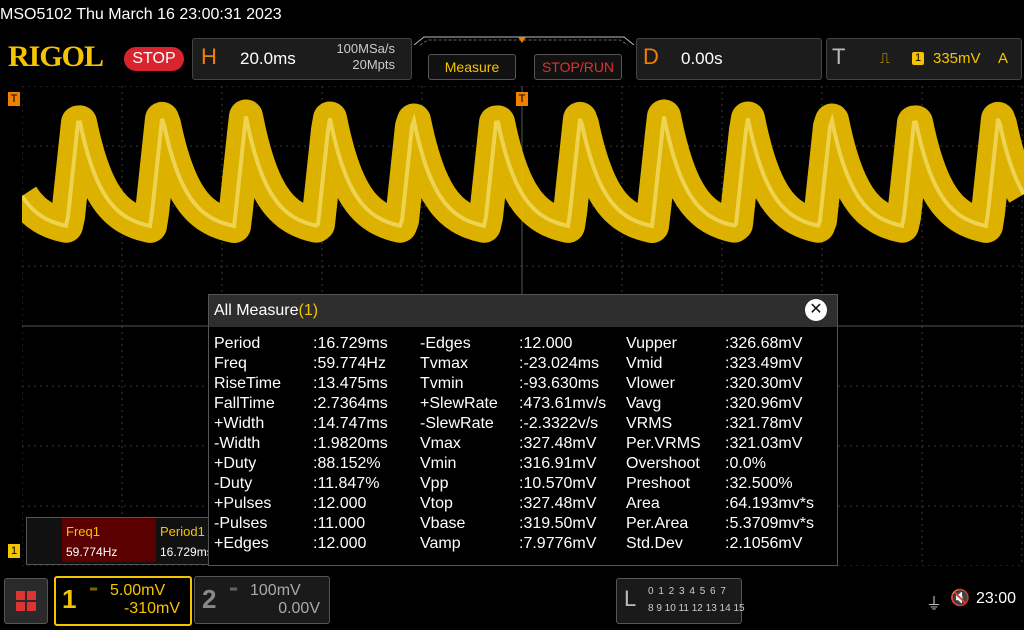 Image resolution: width=1024 pixels, height=630 pixels. Describe the element at coordinates (764, 443) in the screenshot. I see `measure-value: :321.03mV` at that location.